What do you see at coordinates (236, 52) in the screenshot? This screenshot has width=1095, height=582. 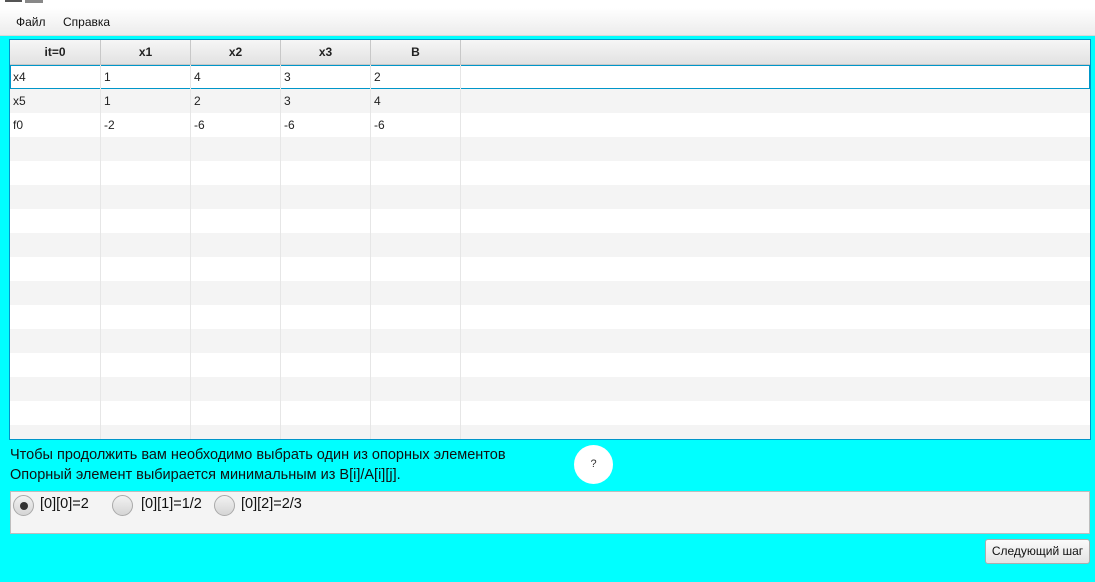 I see `column-header-x2: x2` at bounding box center [236, 52].